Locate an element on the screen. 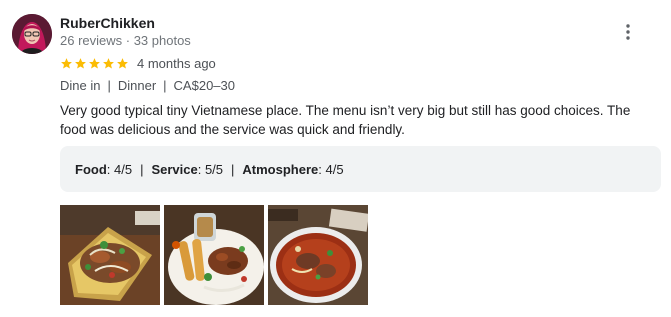  reviewer-meta: 26 reviews · 33 photos is located at coordinates (125, 40).